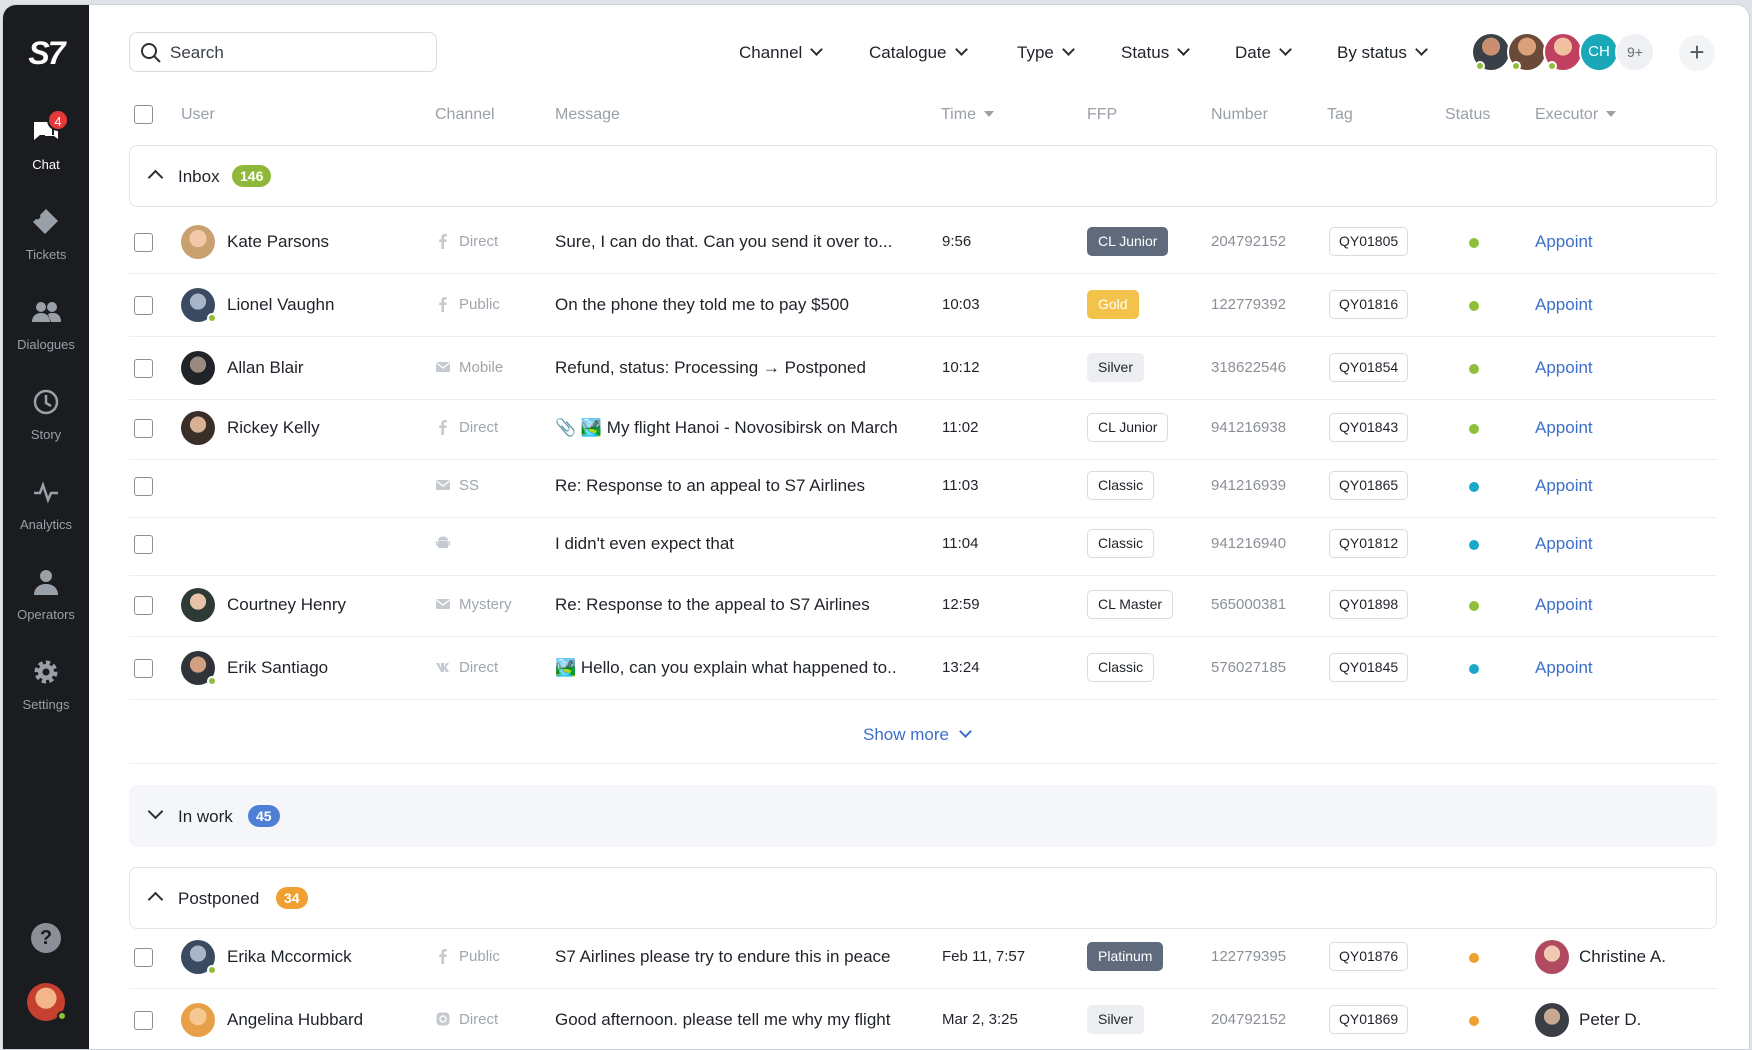 The image size is (1752, 1050). I want to click on column-time: Time, so click(967, 115).